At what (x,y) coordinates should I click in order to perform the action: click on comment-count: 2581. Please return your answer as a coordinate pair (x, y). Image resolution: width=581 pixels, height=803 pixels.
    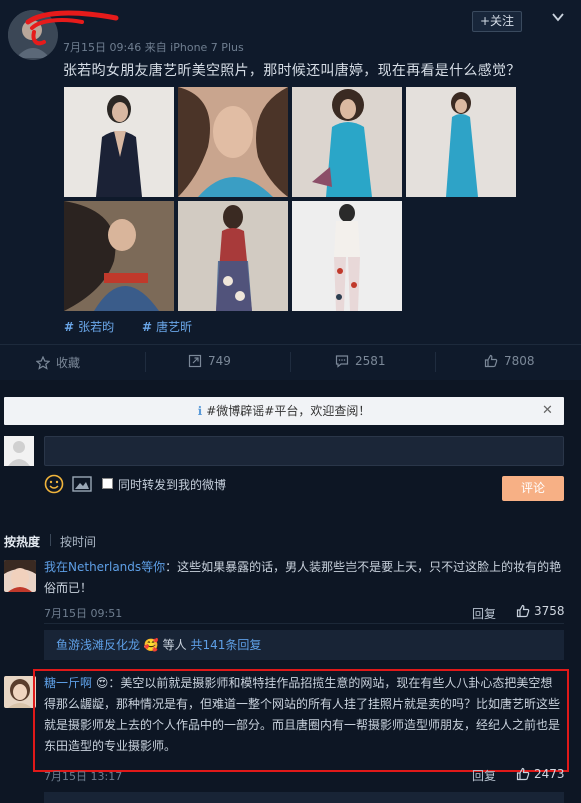
    Looking at the image, I should click on (370, 361).